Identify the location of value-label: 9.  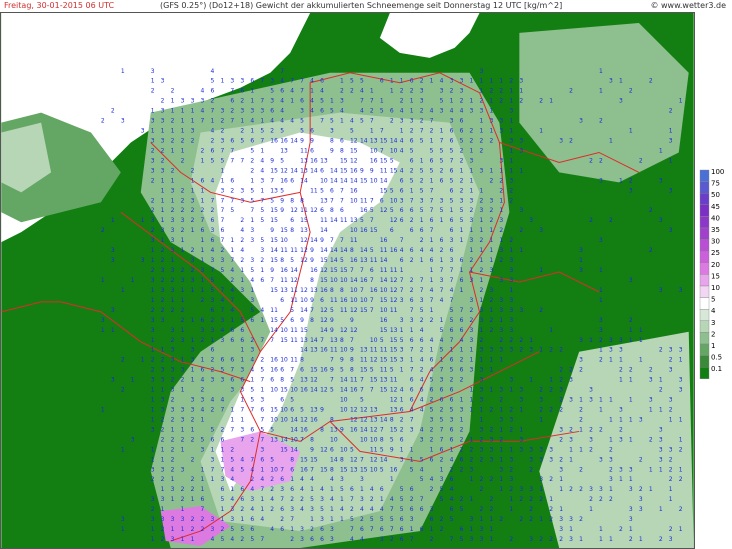
(272, 270).